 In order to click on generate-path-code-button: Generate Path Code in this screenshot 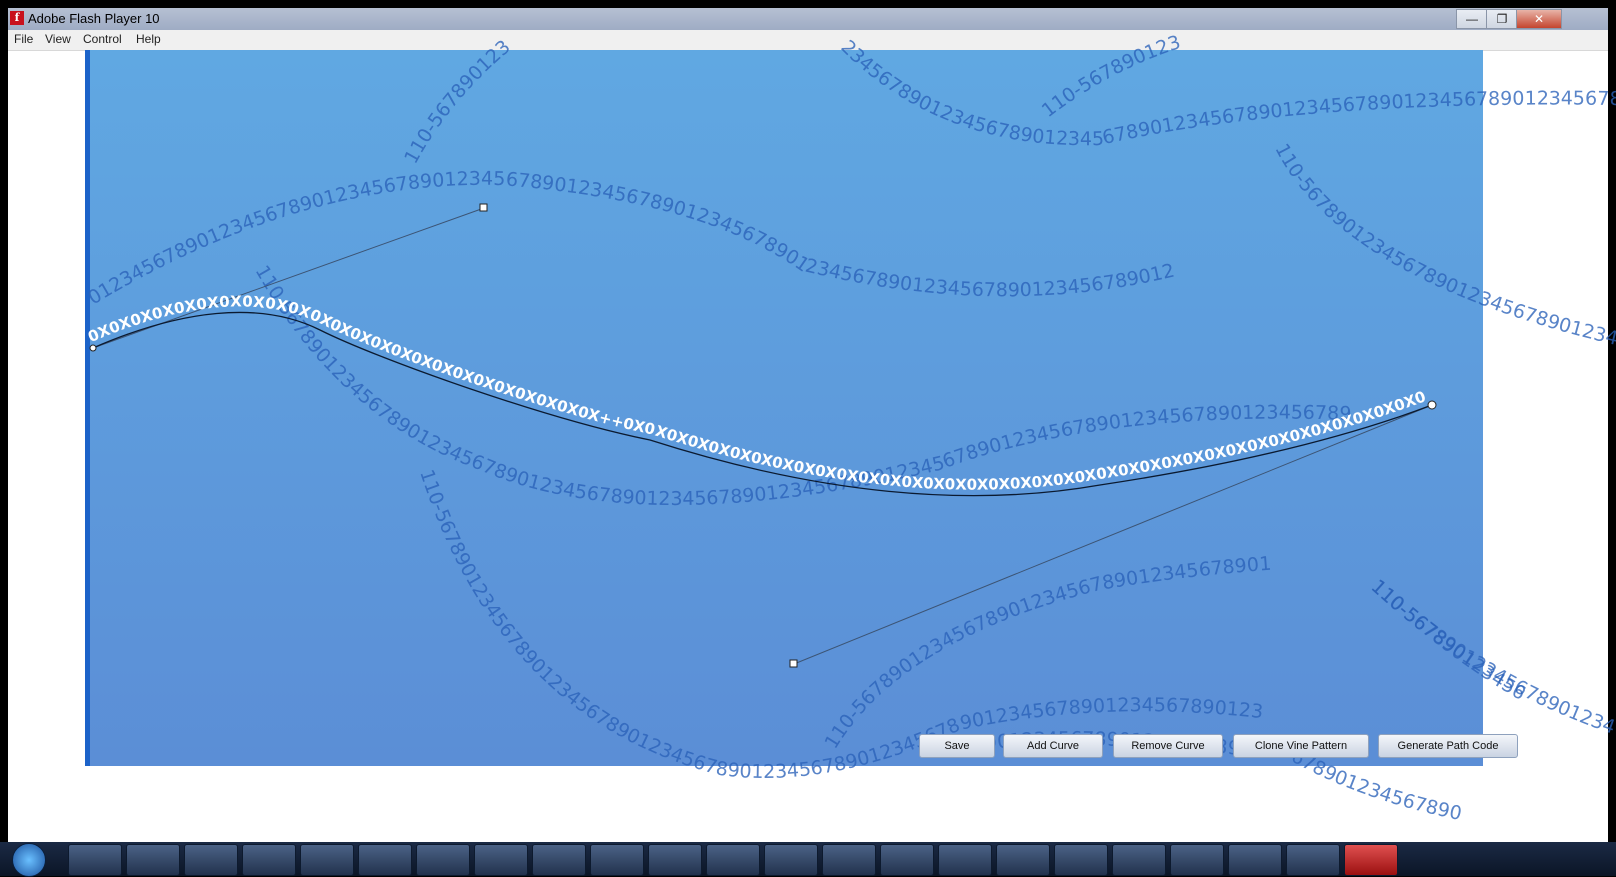, I will do `click(1448, 746)`.